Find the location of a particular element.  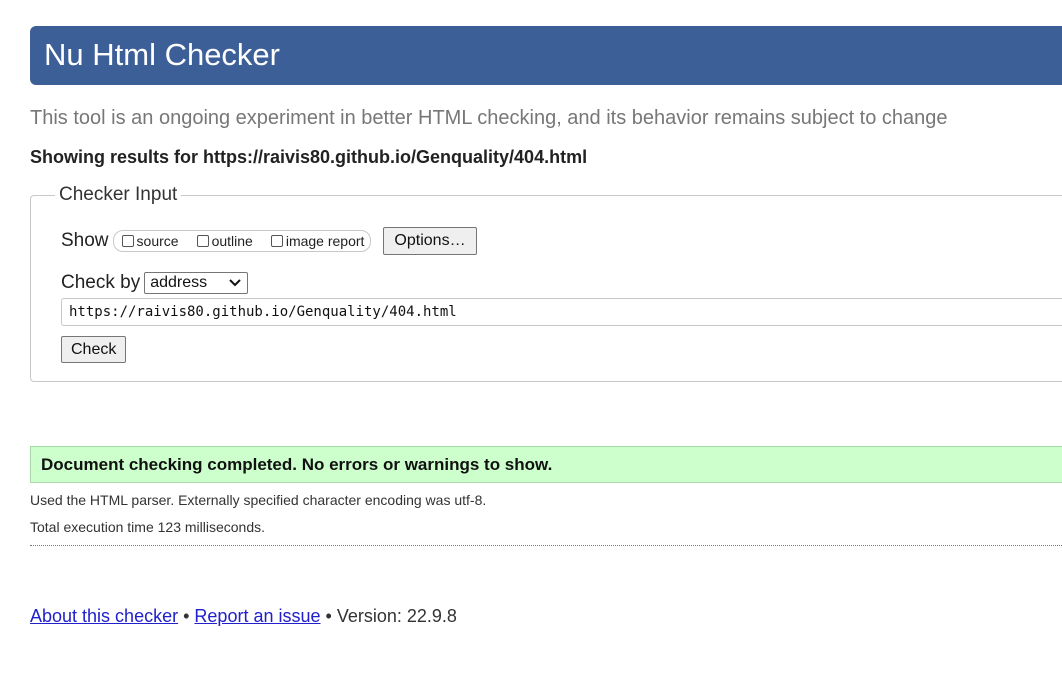

show-option-outline: outline is located at coordinates (222, 241).